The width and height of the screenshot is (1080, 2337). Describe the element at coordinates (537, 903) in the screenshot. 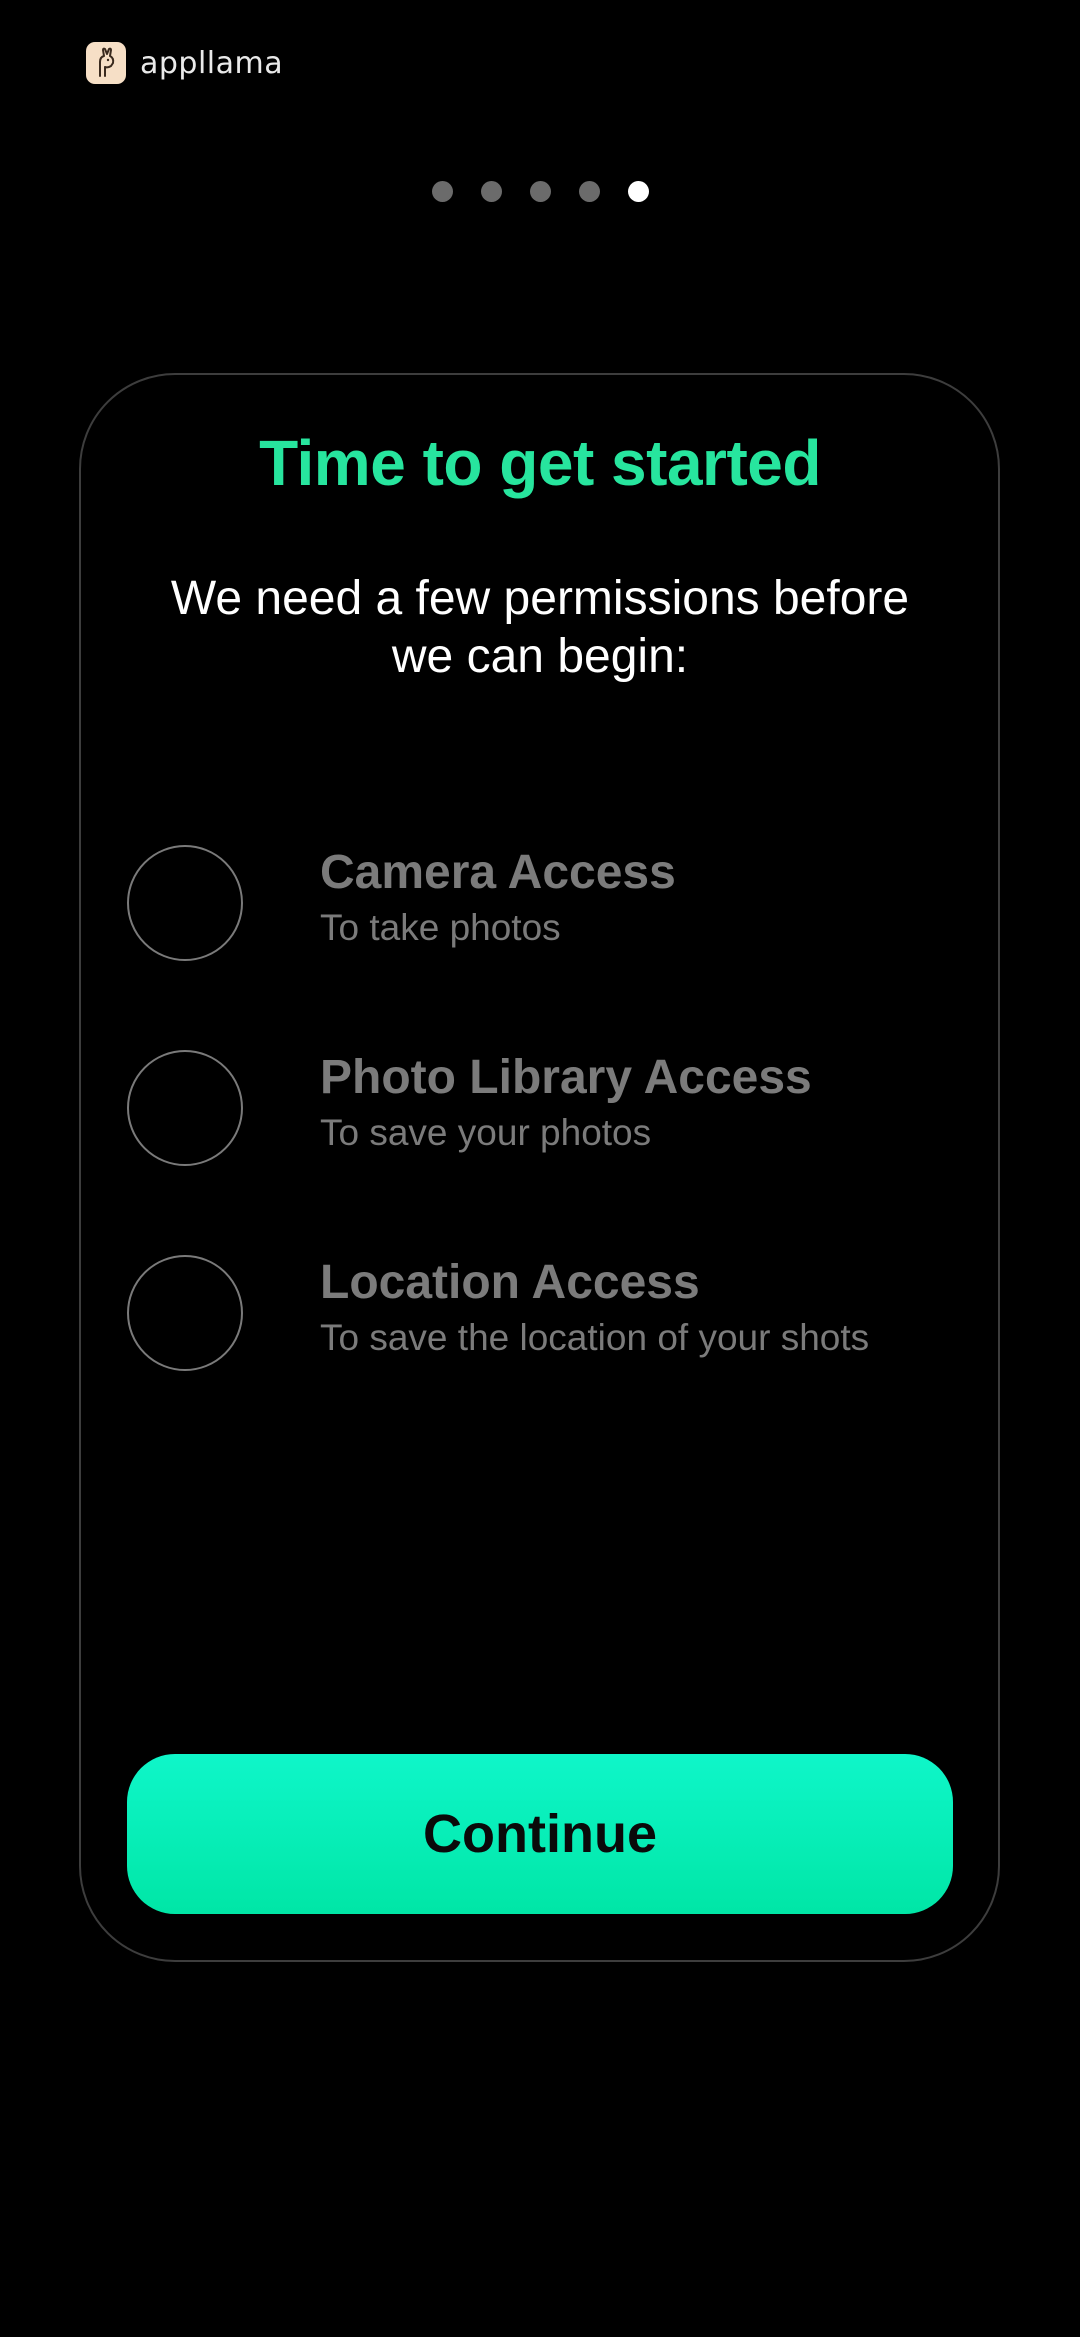

I see `permission-camera: Camera Access To take photos` at that location.